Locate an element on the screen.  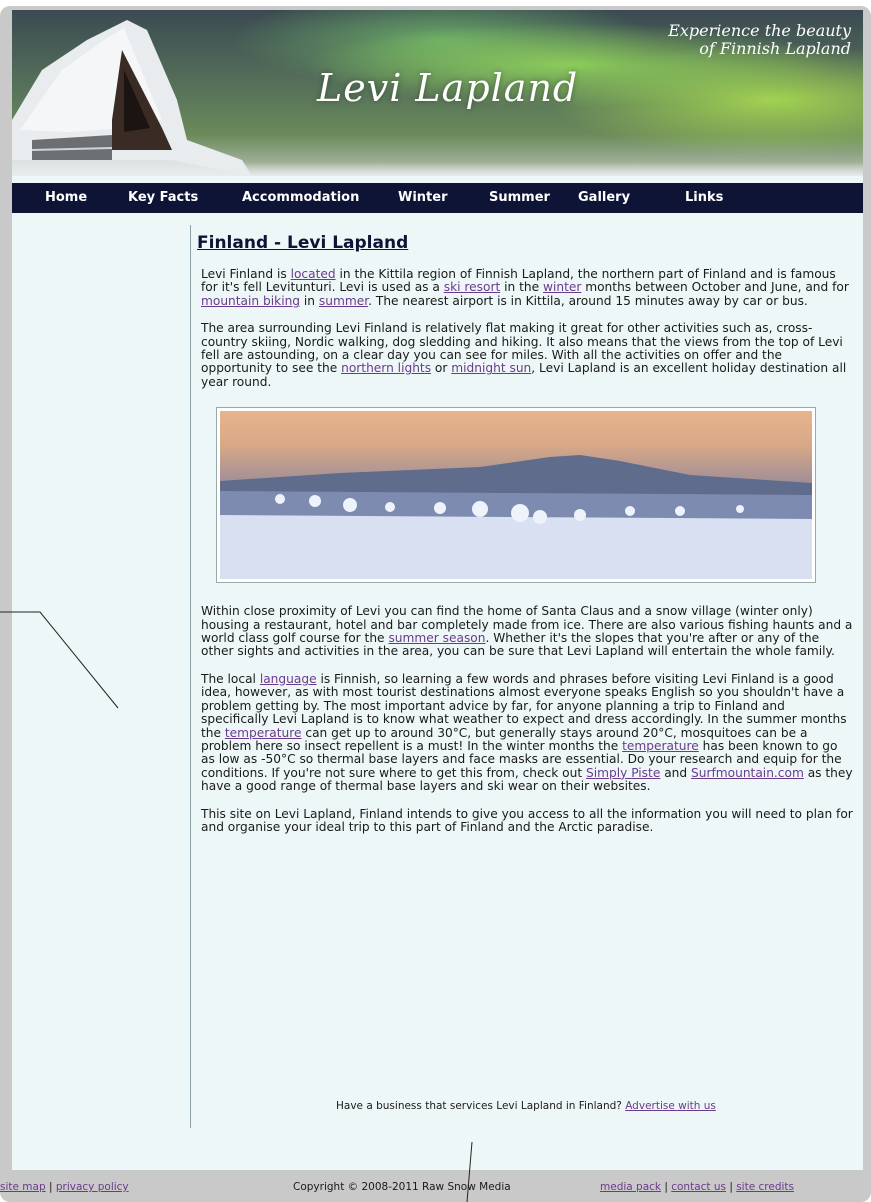
link-winter: winter is located at coordinates (562, 287).